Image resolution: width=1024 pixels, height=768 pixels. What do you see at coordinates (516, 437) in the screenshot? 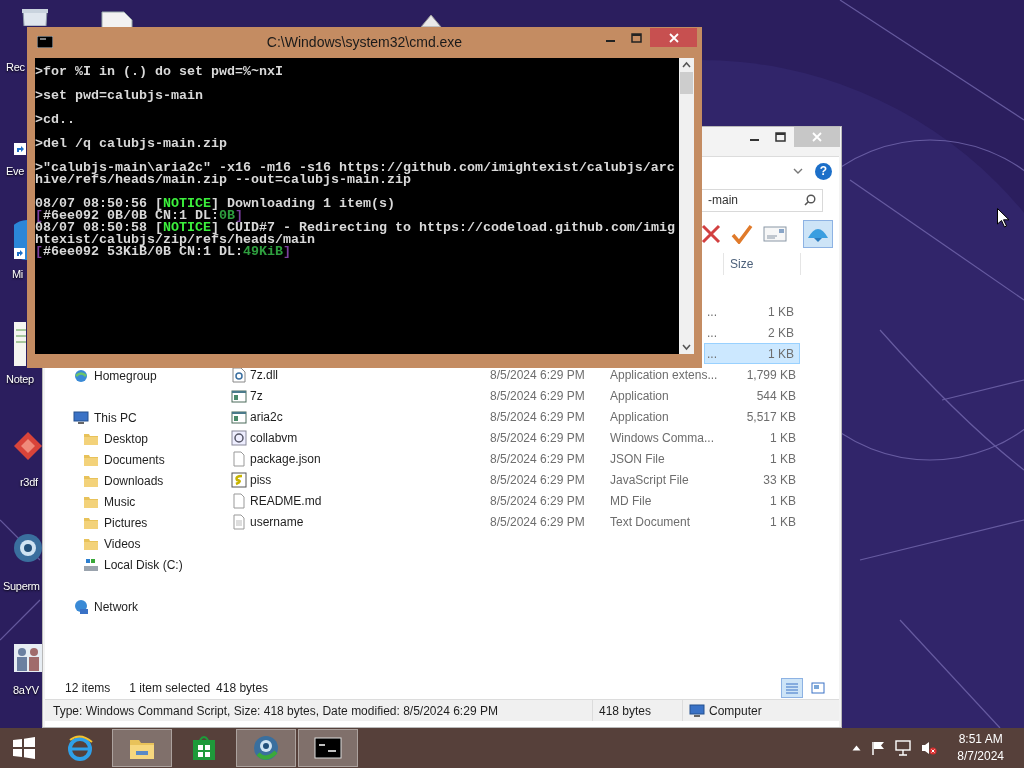
I see `file-row: collabvm 8/5/2024 6:29 PM Windows Comma... 1 KB` at bounding box center [516, 437].